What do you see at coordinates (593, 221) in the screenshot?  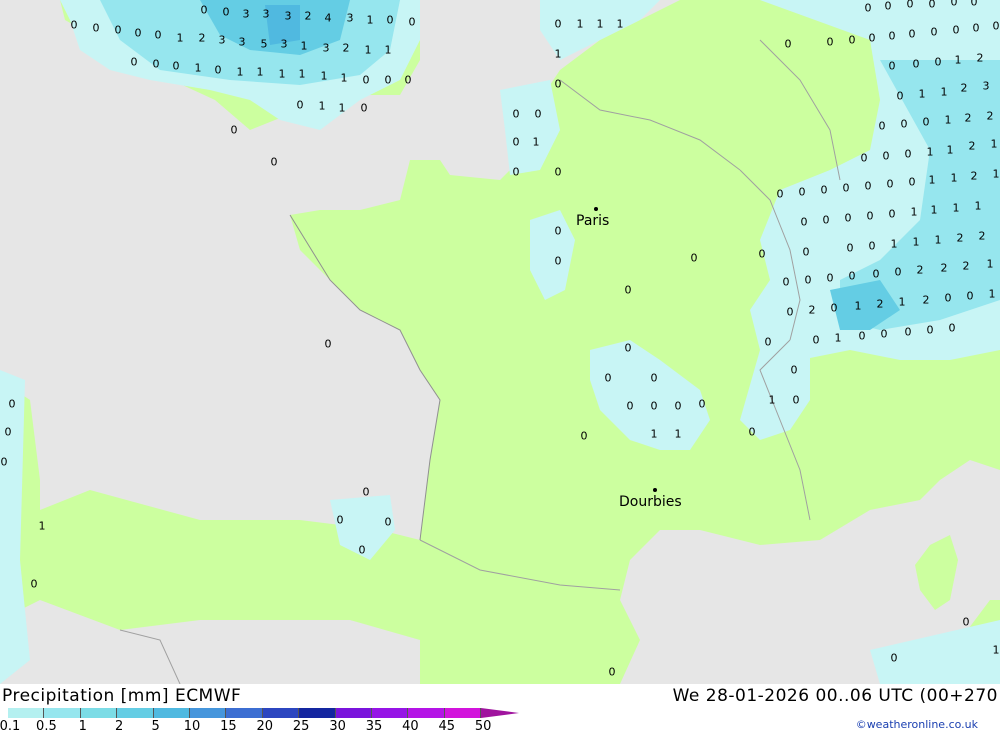 I see `city-label-paris: Paris` at bounding box center [593, 221].